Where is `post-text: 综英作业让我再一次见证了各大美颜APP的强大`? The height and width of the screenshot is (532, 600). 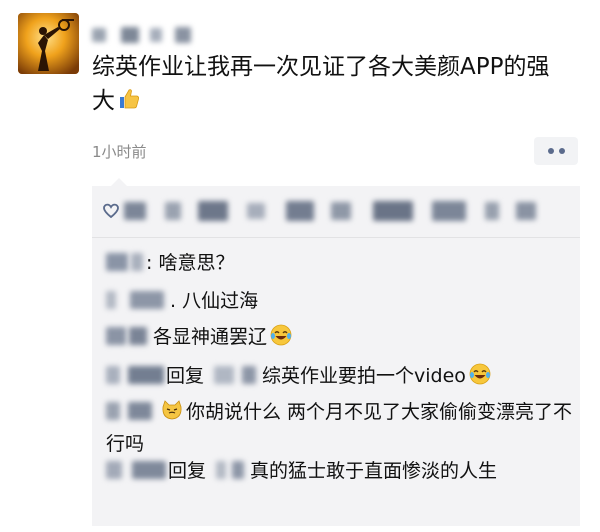
post-text: 综英作业让我再一次见证了各大美颜APP的强大 is located at coordinates (332, 85).